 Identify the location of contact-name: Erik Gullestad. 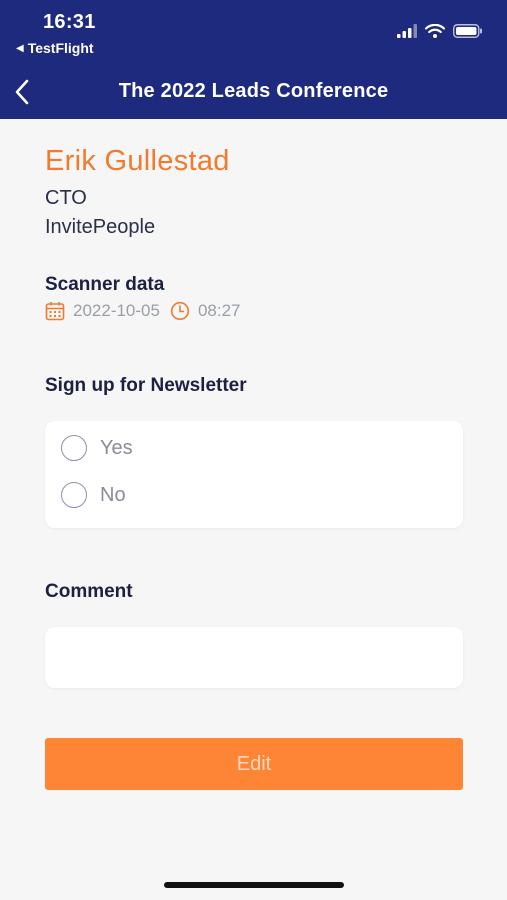
(137, 161).